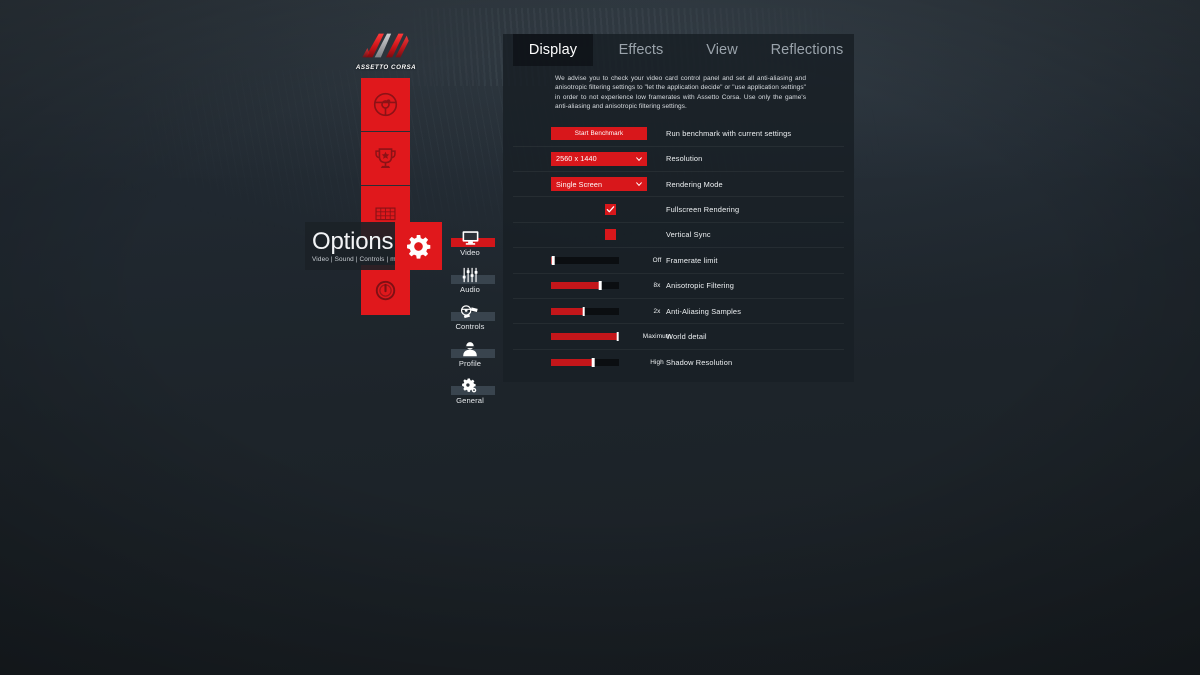 This screenshot has width=1200, height=675. I want to click on sliders-icon, so click(470, 274).